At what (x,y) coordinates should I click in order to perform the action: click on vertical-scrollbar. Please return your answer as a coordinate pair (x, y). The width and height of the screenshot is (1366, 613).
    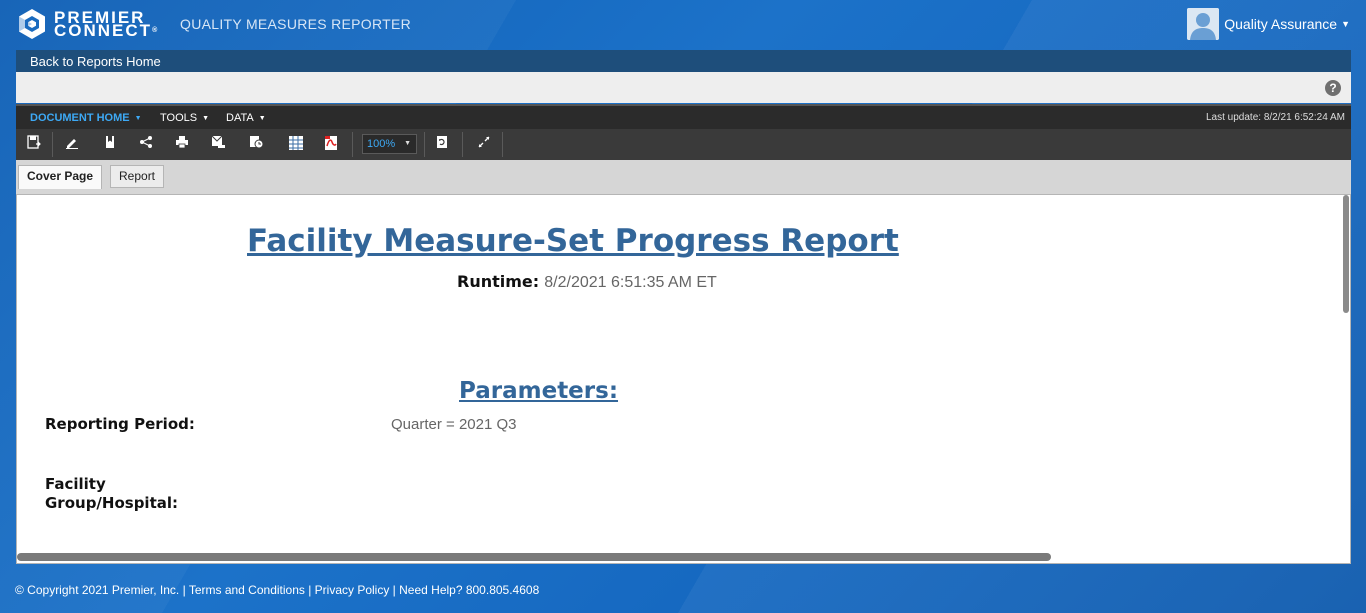
    Looking at the image, I should click on (1346, 254).